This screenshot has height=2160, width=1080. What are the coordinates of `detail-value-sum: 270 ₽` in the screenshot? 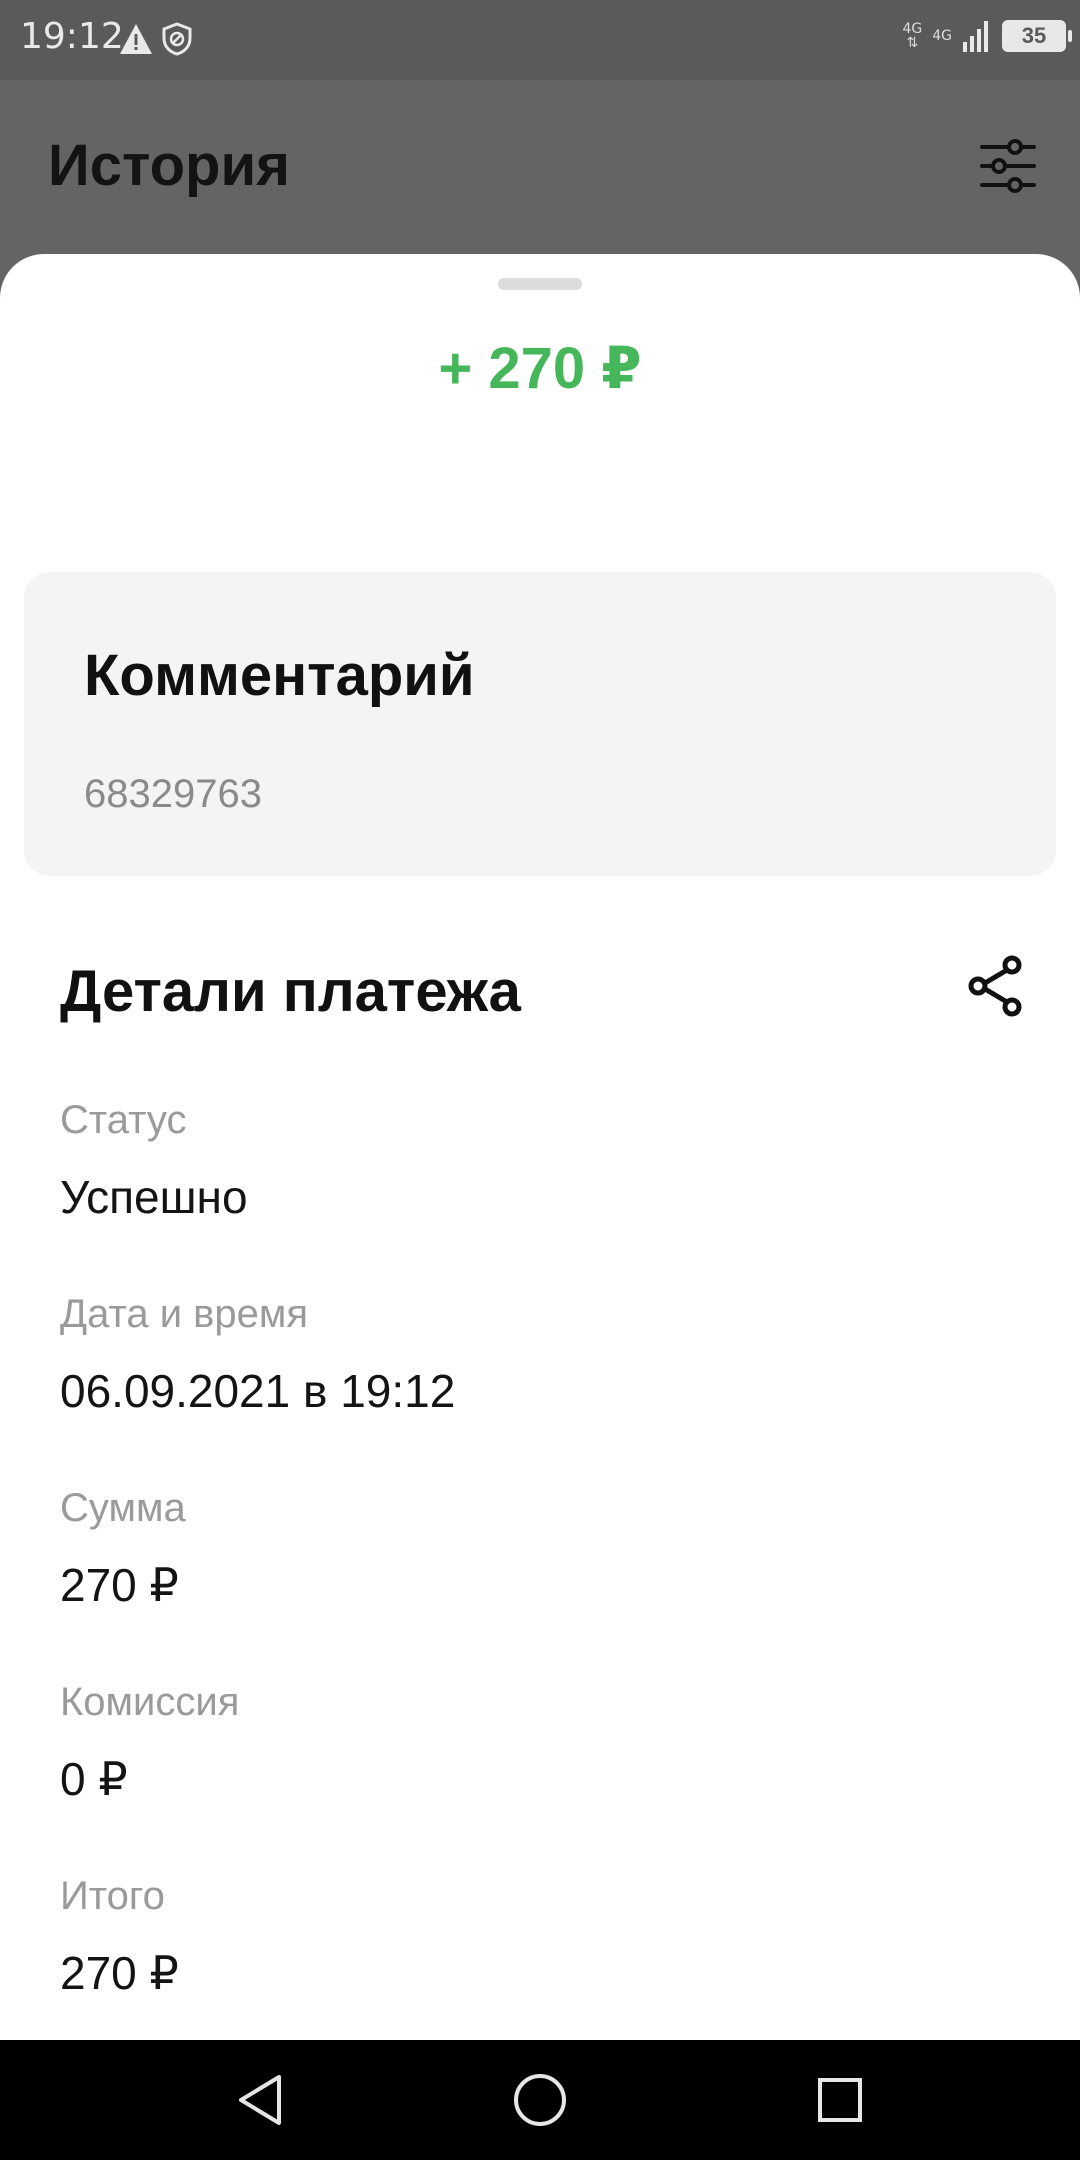 It's located at (119, 1585).